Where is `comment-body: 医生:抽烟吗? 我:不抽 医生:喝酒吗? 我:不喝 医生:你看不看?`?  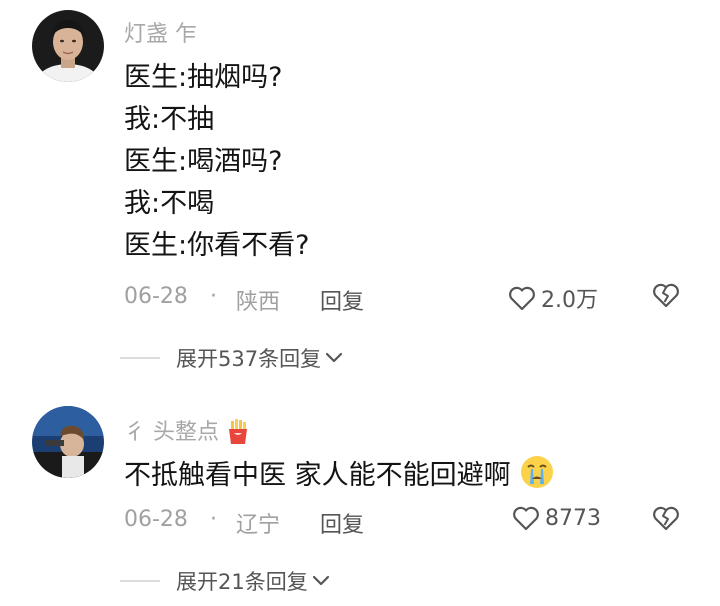
comment-body: 医生:抽烟吗? 我:不抽 医生:喝酒吗? 我:不喝 医生:你看不看? is located at coordinates (216, 162).